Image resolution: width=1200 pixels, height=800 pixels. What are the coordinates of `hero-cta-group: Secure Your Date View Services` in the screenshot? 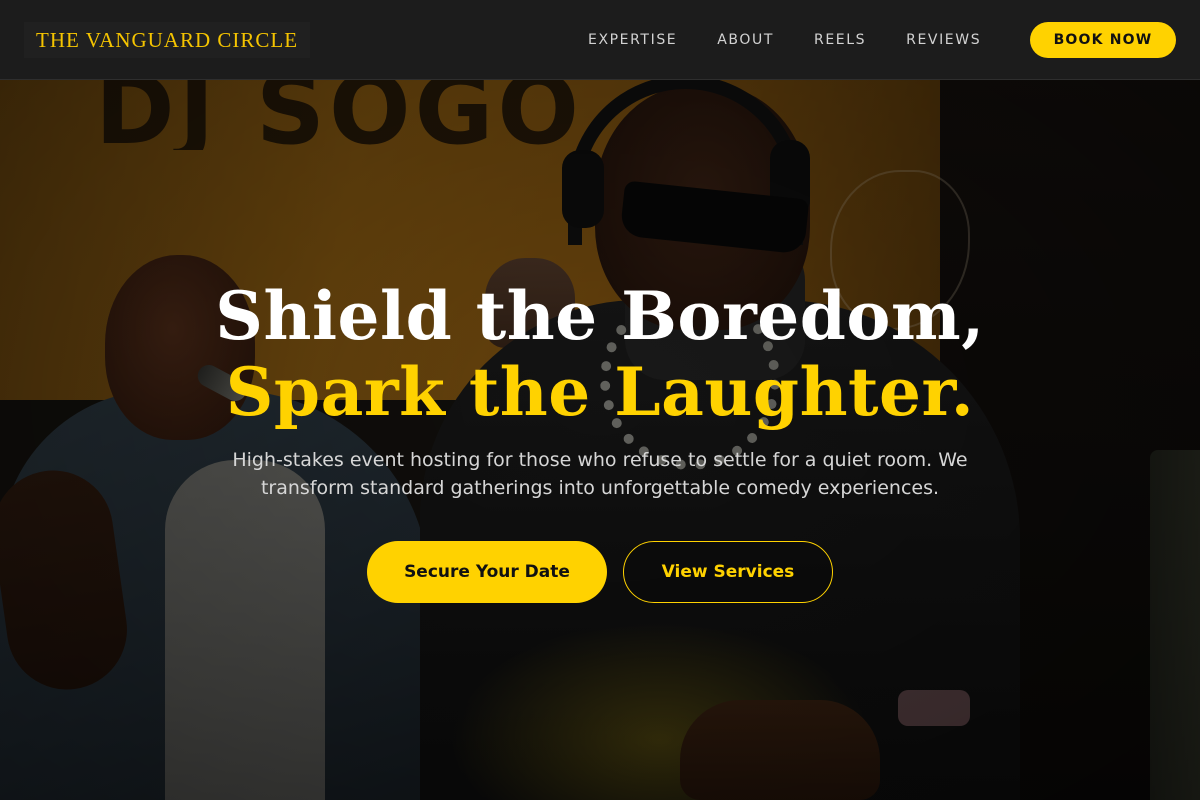 It's located at (600, 572).